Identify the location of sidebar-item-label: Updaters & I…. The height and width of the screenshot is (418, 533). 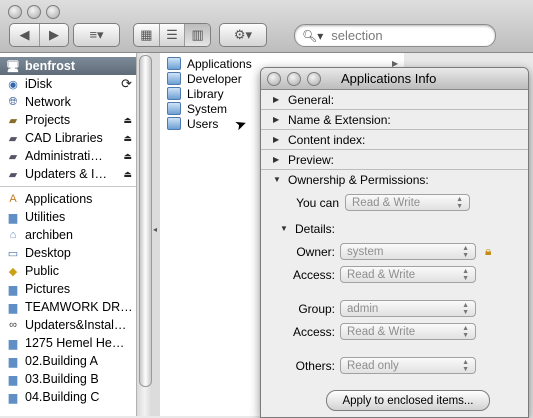
(66, 174).